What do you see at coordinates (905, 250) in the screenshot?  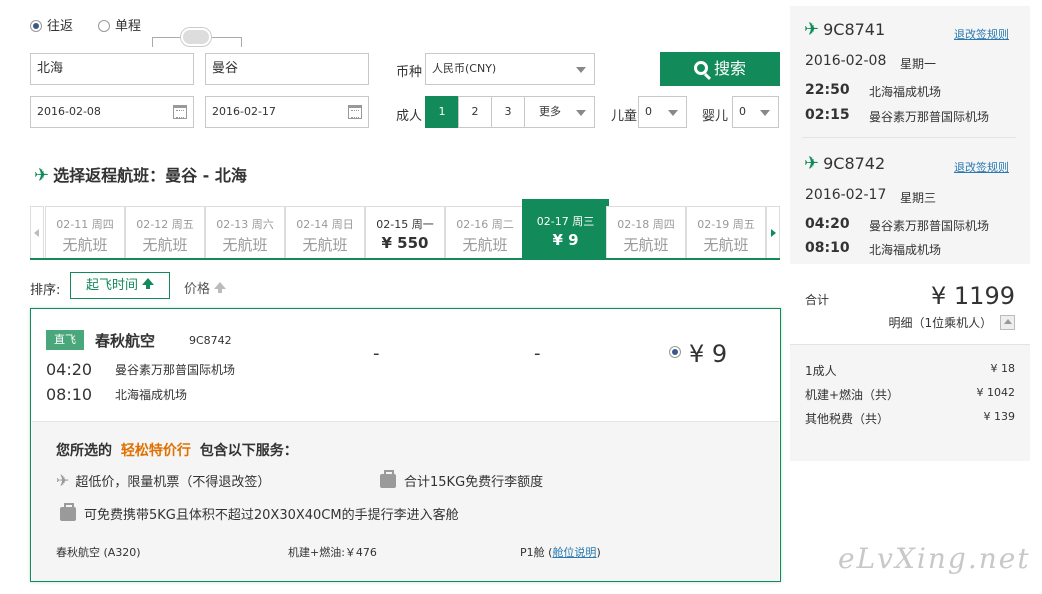 I see `leg2-arr-airport: 北海福成机场` at bounding box center [905, 250].